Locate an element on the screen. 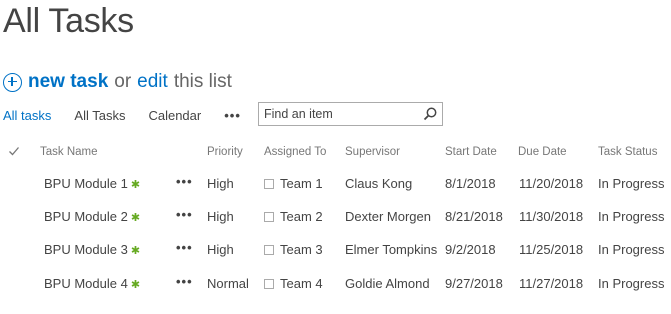 The width and height of the screenshot is (671, 314). search-box is located at coordinates (350, 114).